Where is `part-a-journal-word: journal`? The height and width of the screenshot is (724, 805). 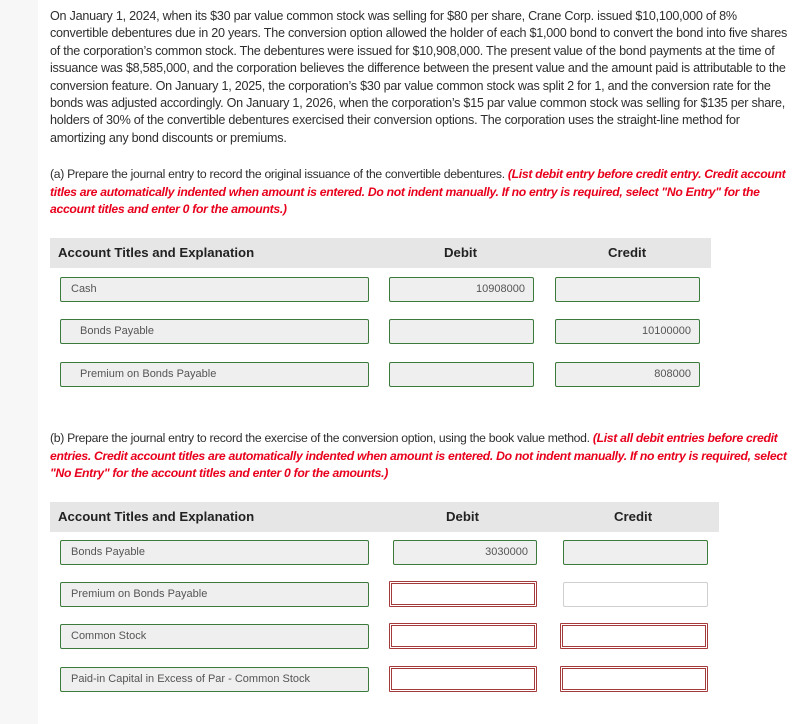 part-a-journal-word: journal is located at coordinates (148, 174).